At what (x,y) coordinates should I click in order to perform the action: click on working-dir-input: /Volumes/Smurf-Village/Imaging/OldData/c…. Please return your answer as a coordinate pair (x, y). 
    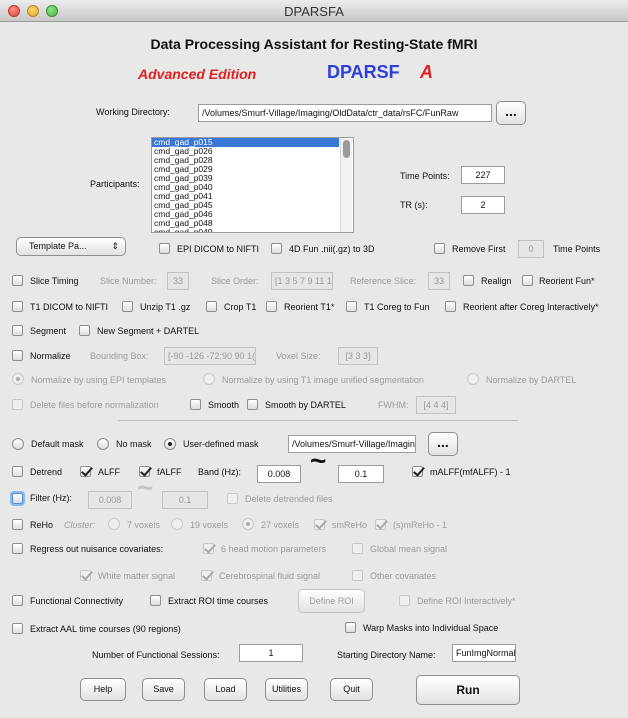
    Looking at the image, I should click on (345, 113).